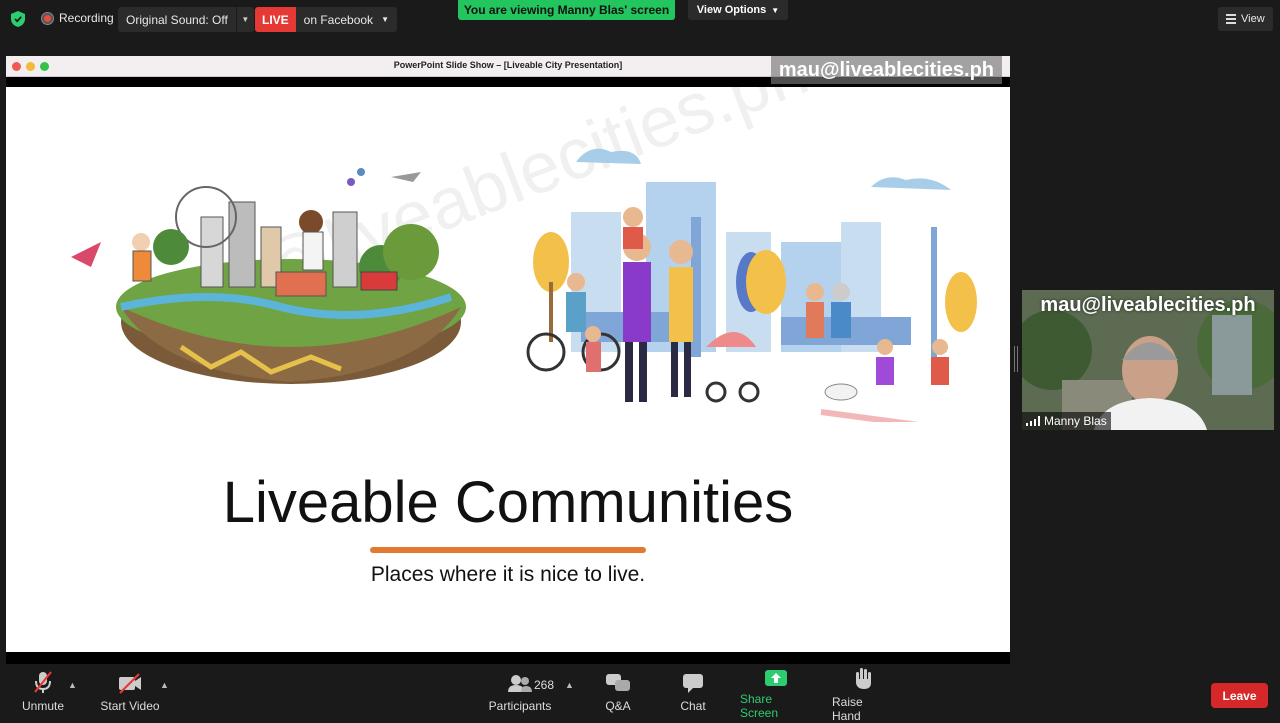 This screenshot has height=723, width=1280. Describe the element at coordinates (1033, 421) in the screenshot. I see `signal-strength-icon` at that location.